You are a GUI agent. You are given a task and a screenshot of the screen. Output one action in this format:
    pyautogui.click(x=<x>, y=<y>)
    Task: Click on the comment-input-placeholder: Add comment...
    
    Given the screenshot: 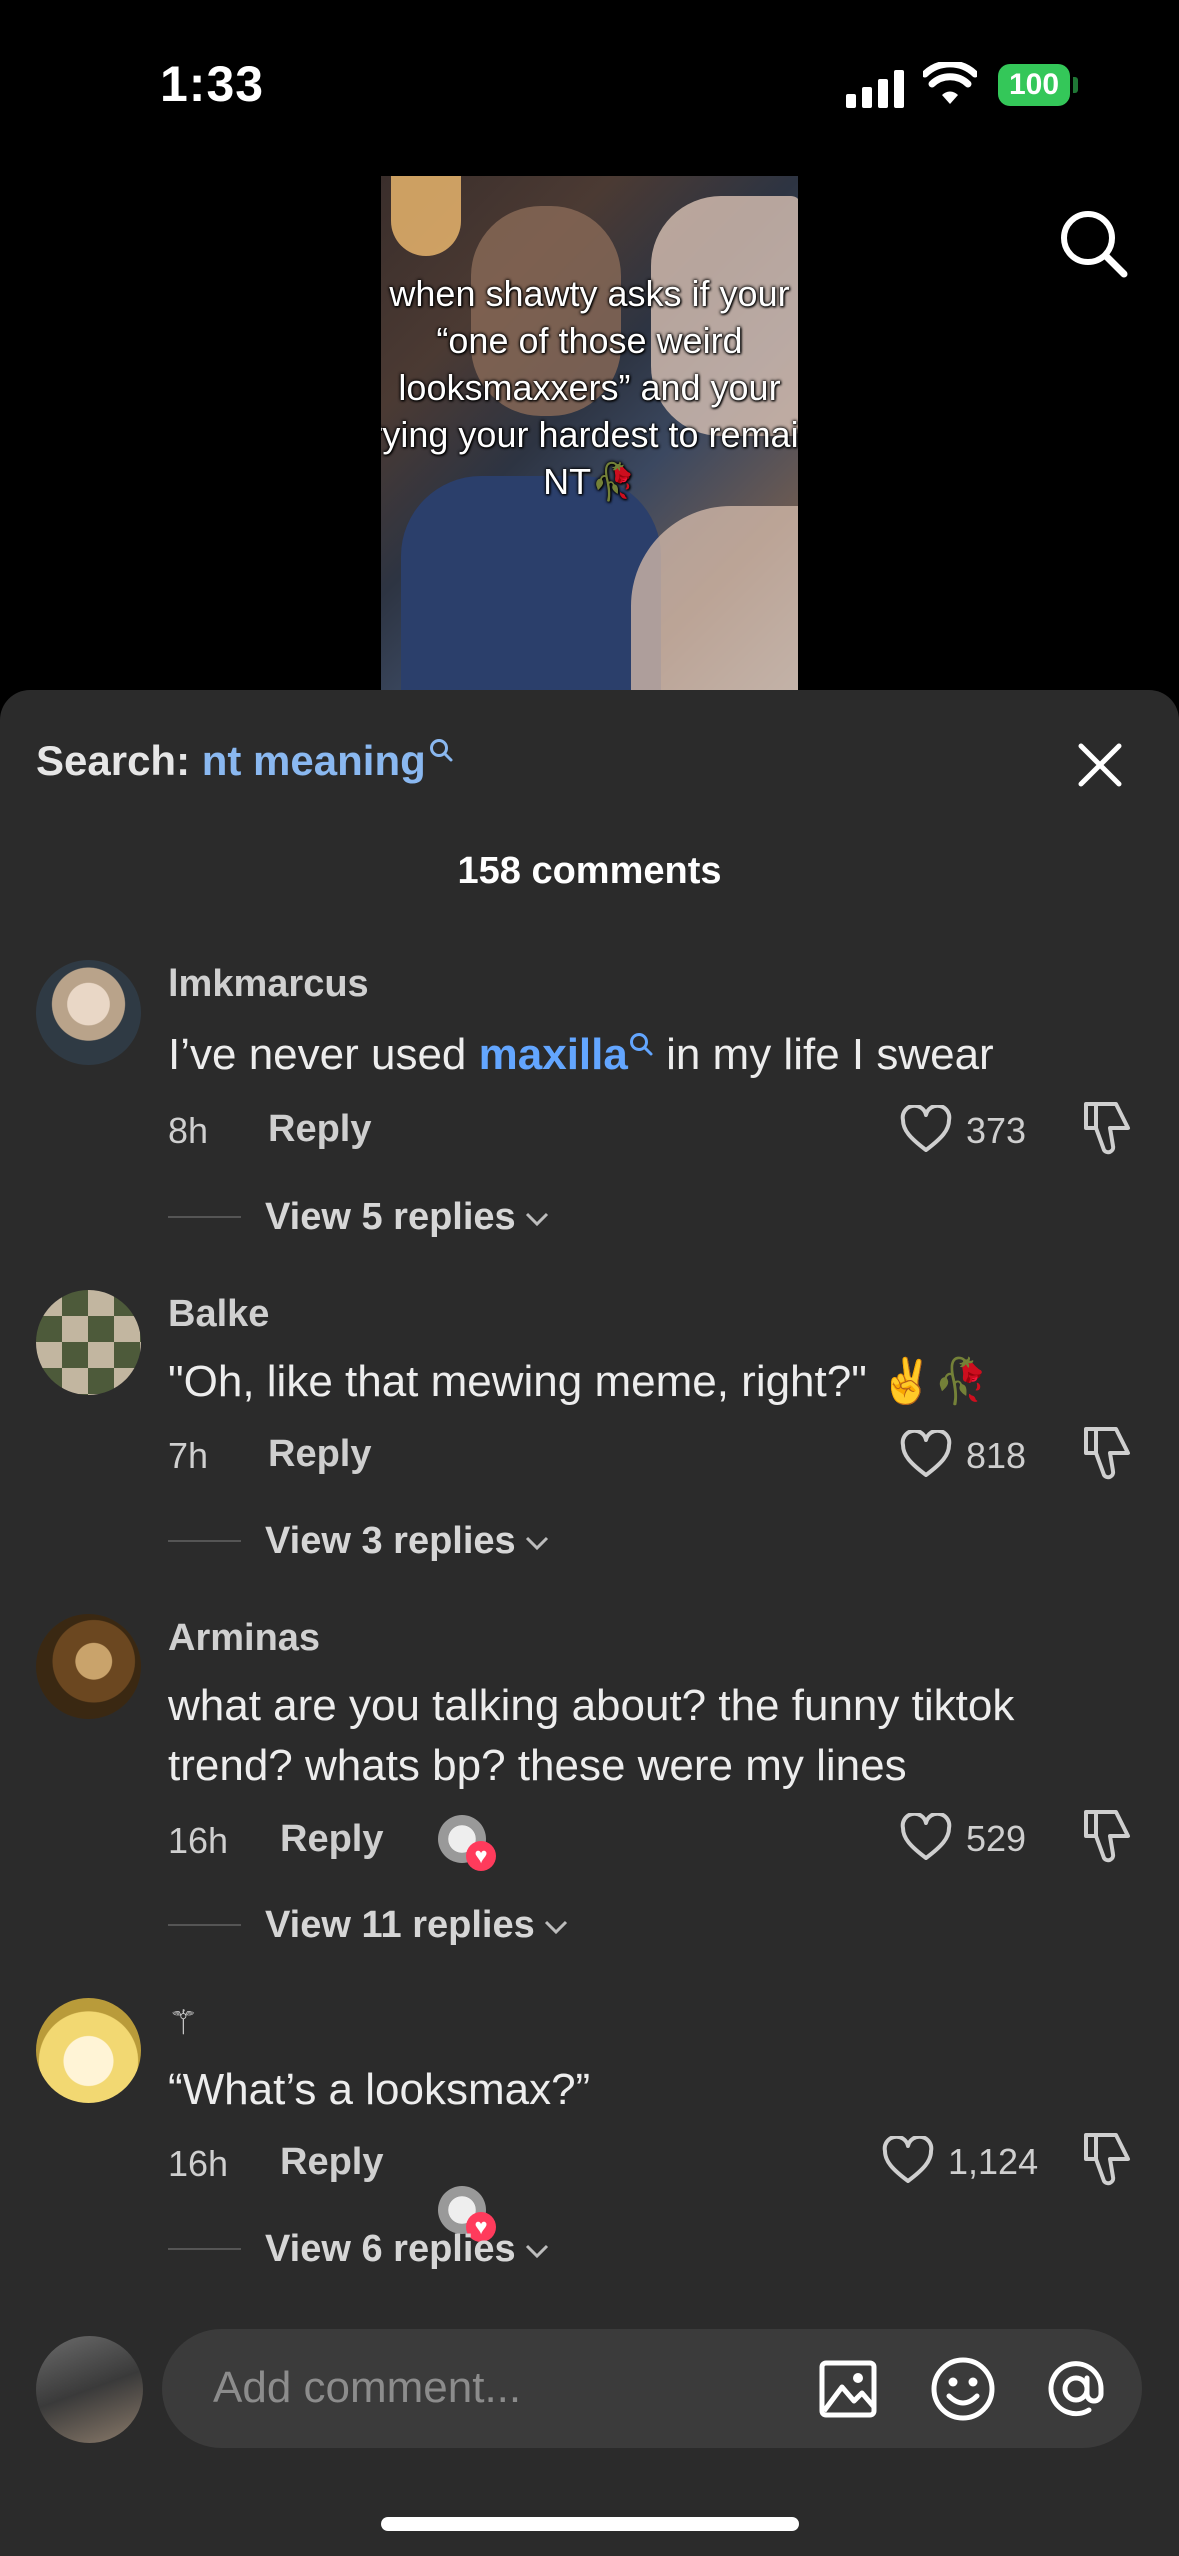 What is the action you would take?
    pyautogui.click(x=367, y=2388)
    